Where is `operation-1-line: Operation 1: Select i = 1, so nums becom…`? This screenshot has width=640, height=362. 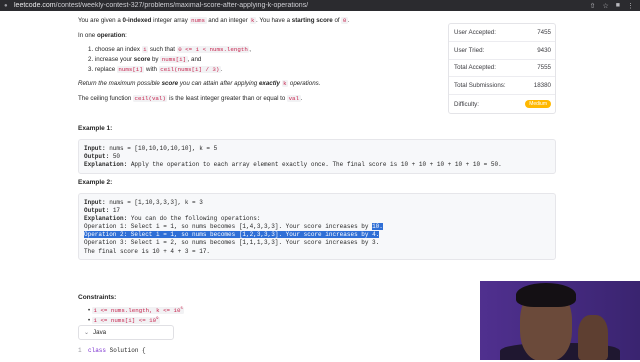
operation-1-line: Operation 1: Select i = 1, so nums becom… is located at coordinates (233, 227).